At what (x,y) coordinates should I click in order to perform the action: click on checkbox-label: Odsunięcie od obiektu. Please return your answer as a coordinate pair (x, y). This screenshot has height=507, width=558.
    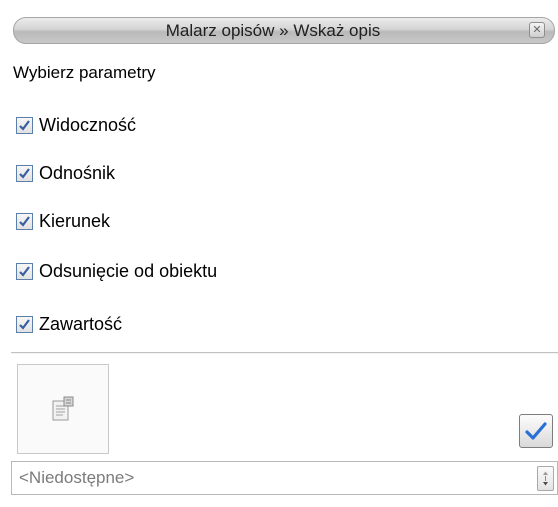
    Looking at the image, I should click on (128, 271).